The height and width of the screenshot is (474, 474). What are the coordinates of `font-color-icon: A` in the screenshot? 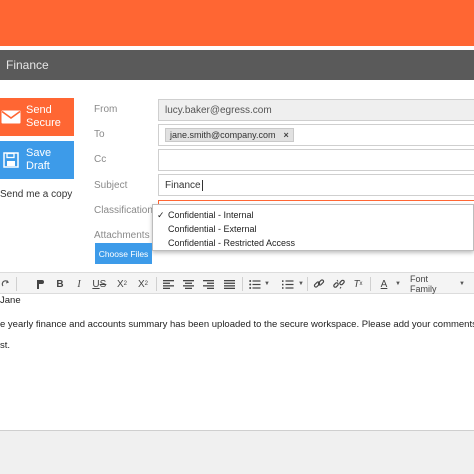 It's located at (384, 284).